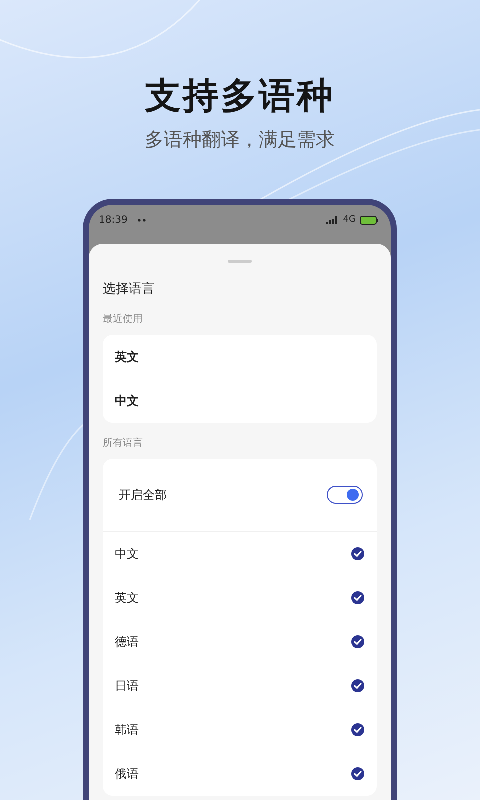  What do you see at coordinates (127, 774) in the screenshot?
I see `language-label: 俄语` at bounding box center [127, 774].